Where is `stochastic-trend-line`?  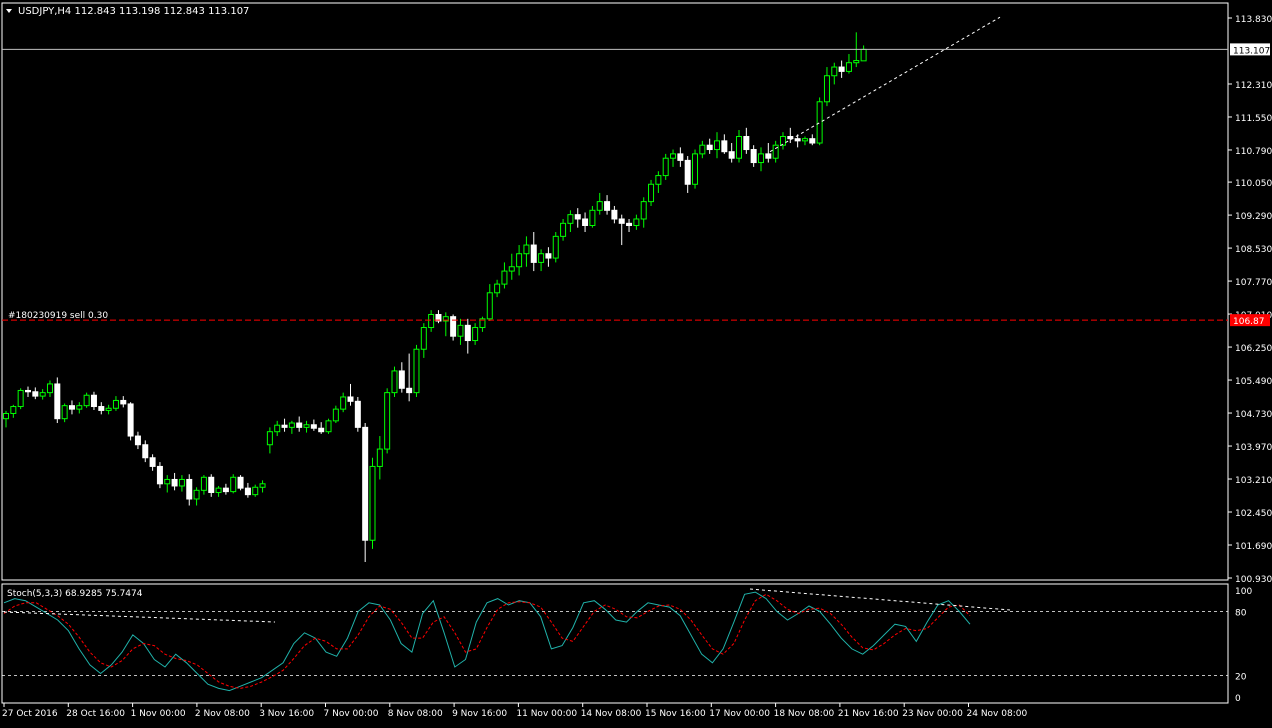
stochastic-trend-line is located at coordinates (139, 617).